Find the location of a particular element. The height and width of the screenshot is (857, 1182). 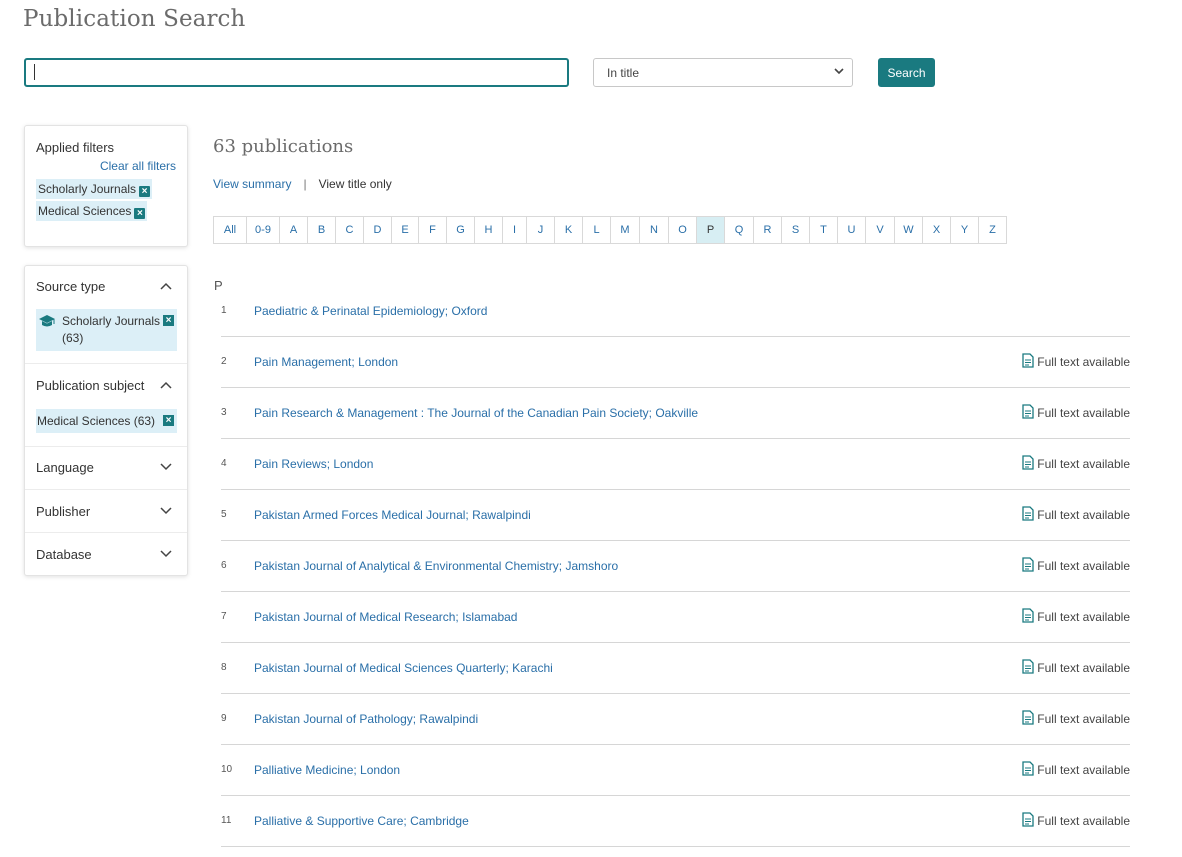

alphabet-letter: T is located at coordinates (824, 230).